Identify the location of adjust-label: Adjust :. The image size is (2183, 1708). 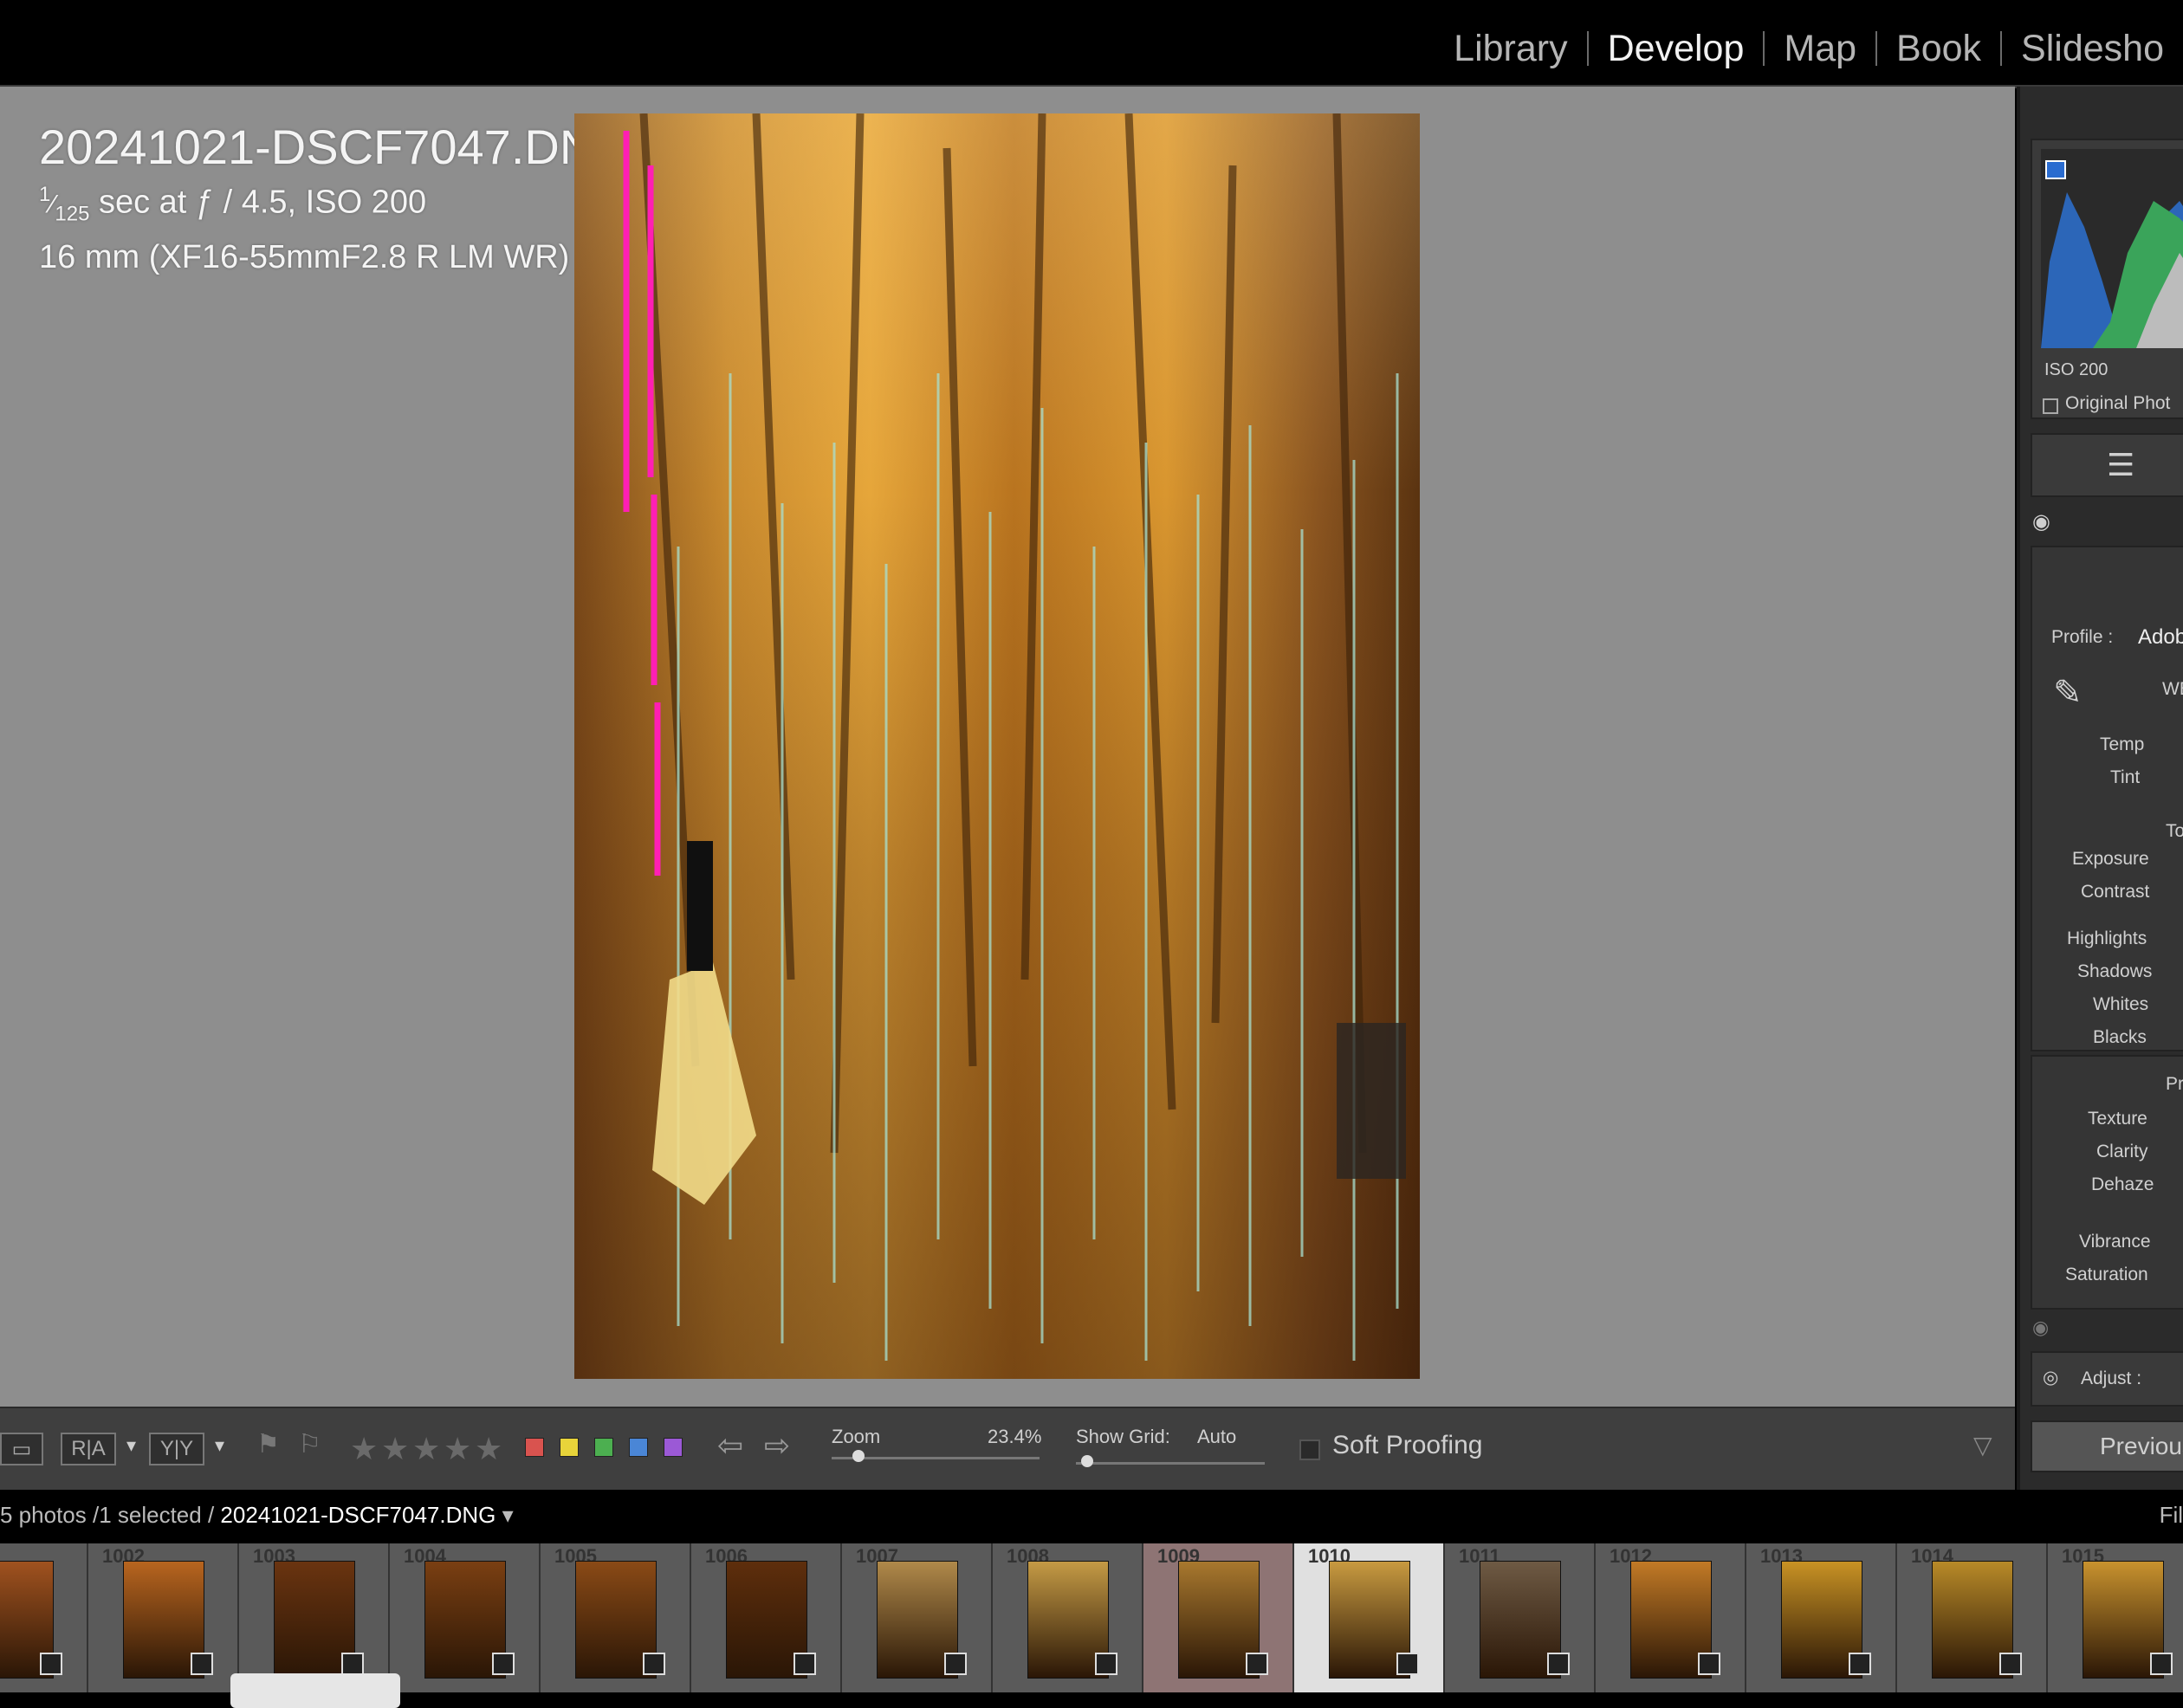
(2111, 1378).